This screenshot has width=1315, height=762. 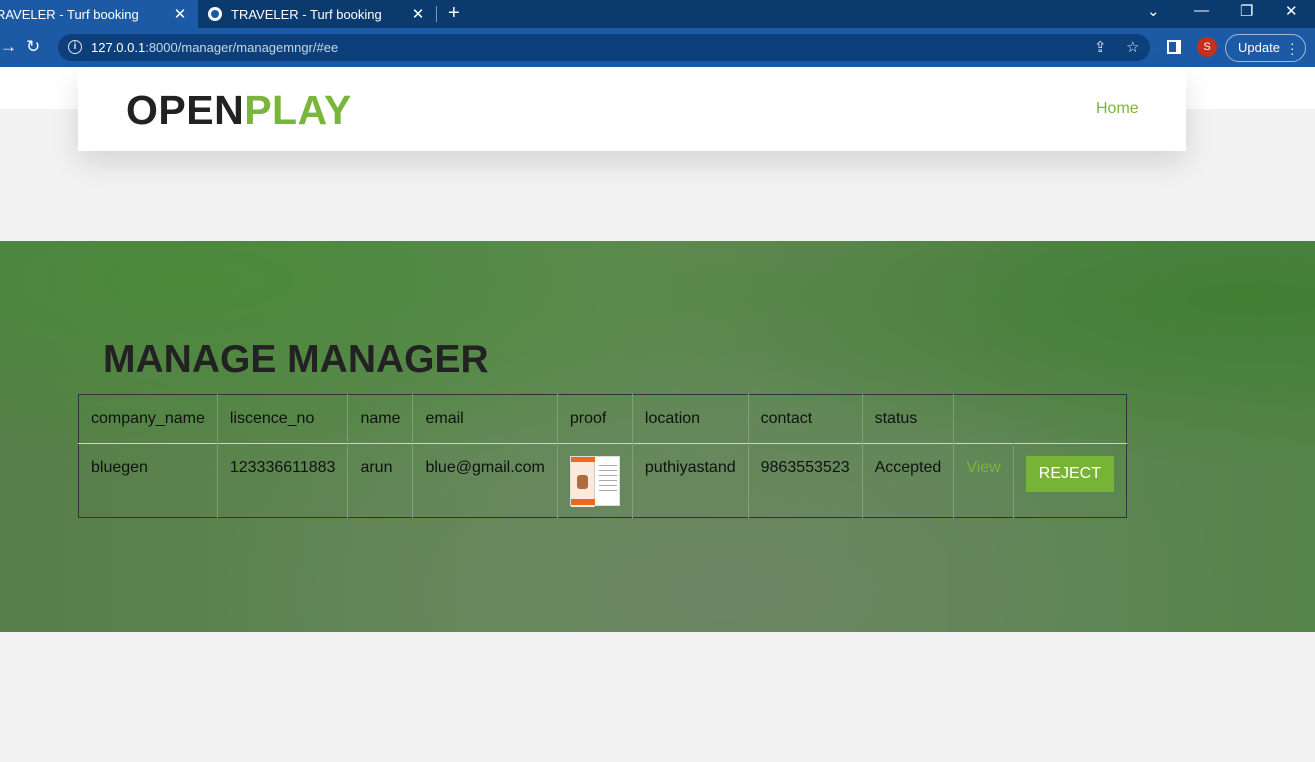 I want to click on cell-reject: REJECT, so click(x=1069, y=480).